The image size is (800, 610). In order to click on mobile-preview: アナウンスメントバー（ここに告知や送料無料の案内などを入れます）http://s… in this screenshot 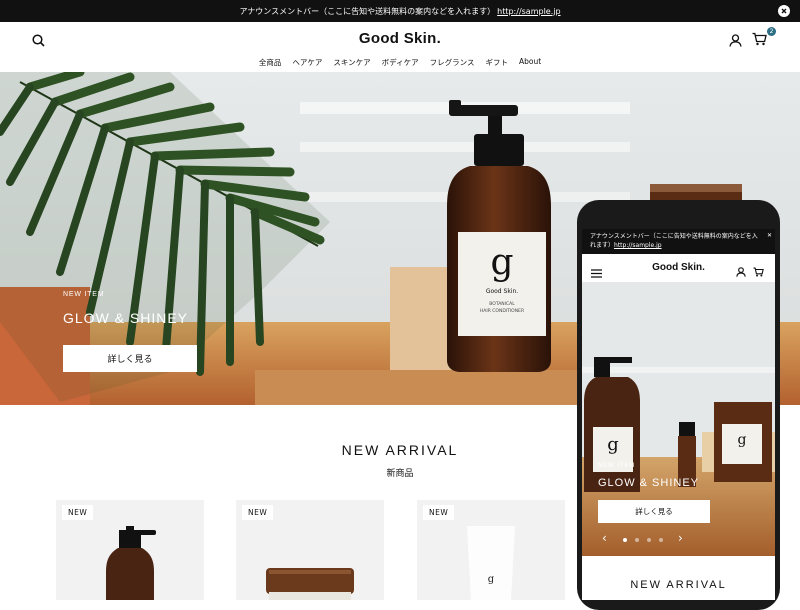, I will do `click(678, 414)`.